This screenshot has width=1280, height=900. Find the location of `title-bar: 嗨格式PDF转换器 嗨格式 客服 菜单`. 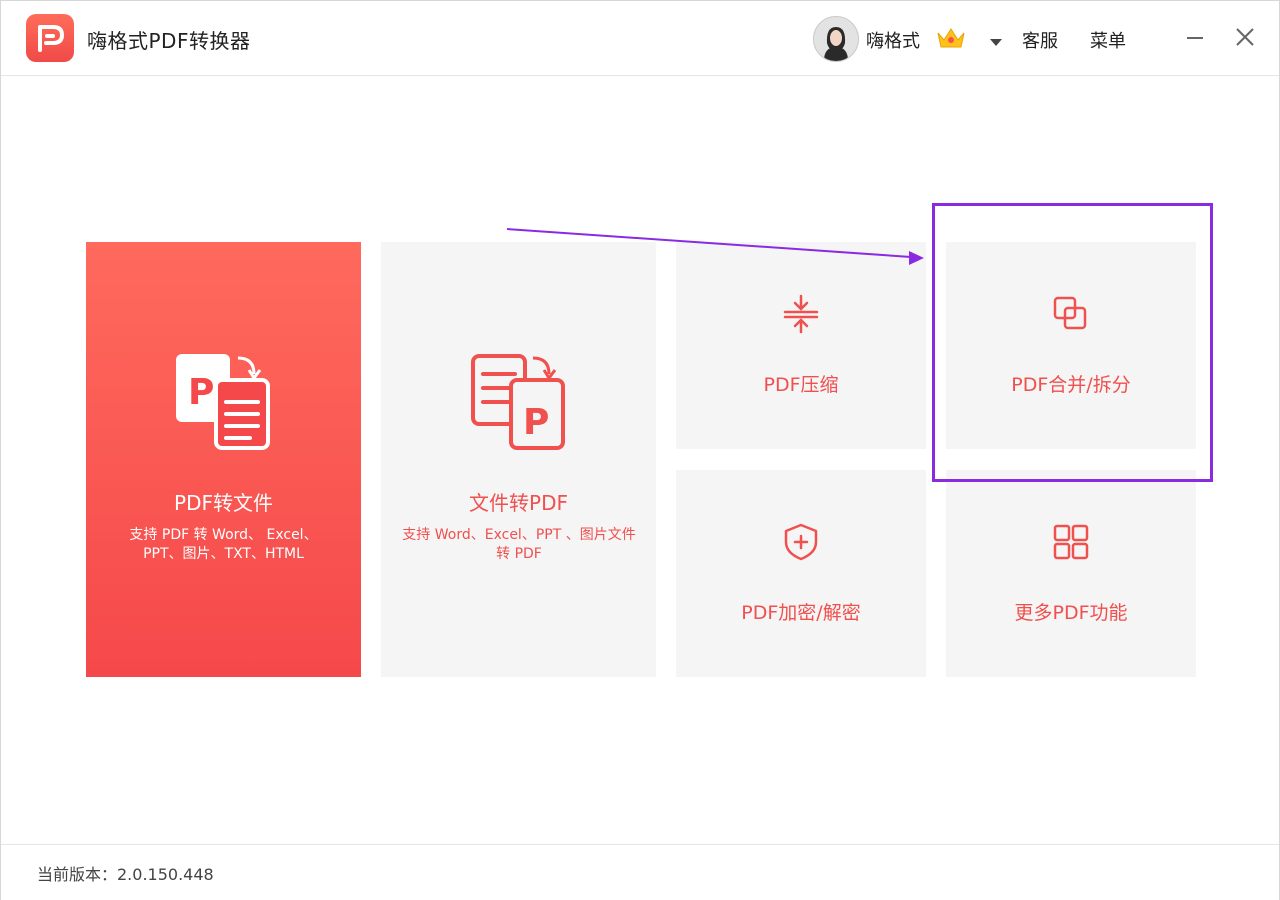

title-bar: 嗨格式PDF转换器 嗨格式 客服 菜单 is located at coordinates (640, 38).